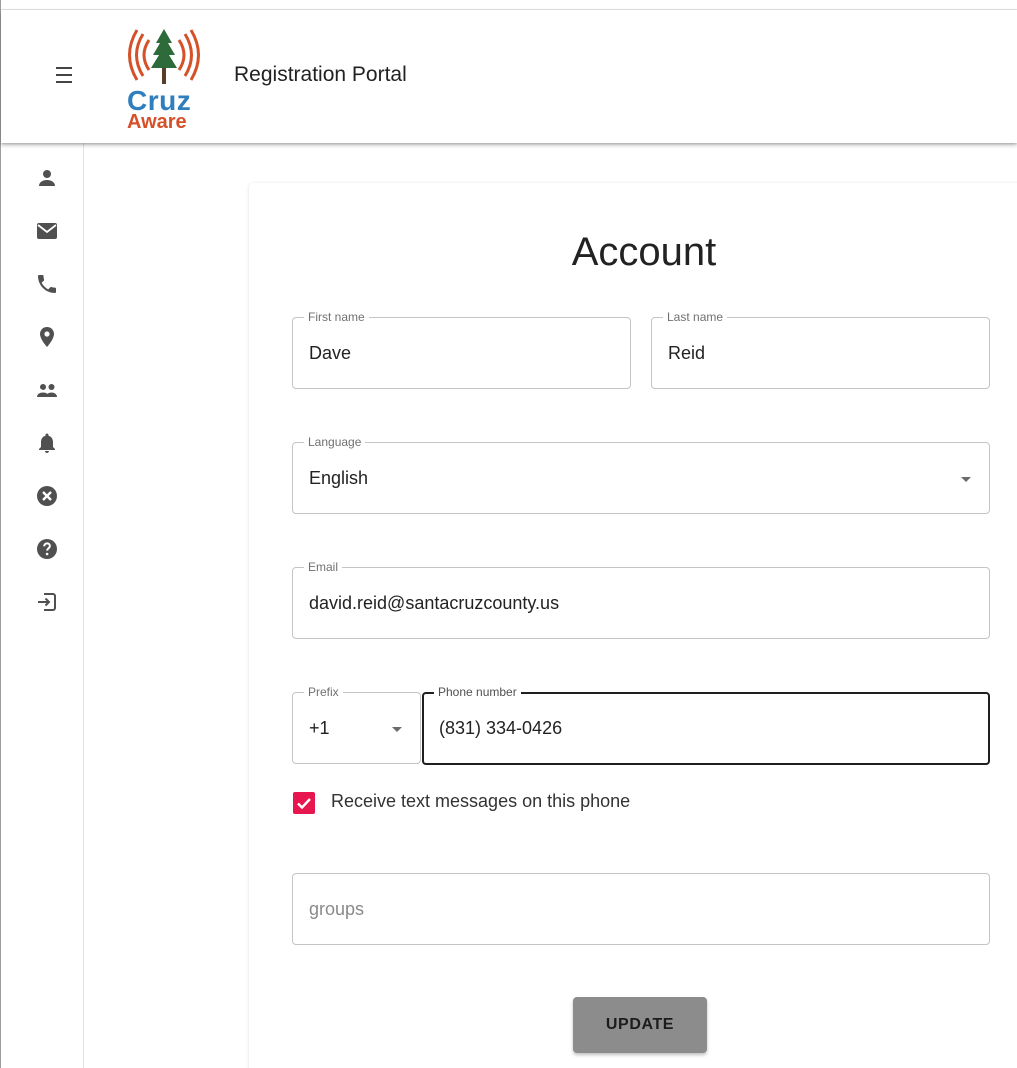  Describe the element at coordinates (339, 478) in the screenshot. I see `language-value: English` at that location.